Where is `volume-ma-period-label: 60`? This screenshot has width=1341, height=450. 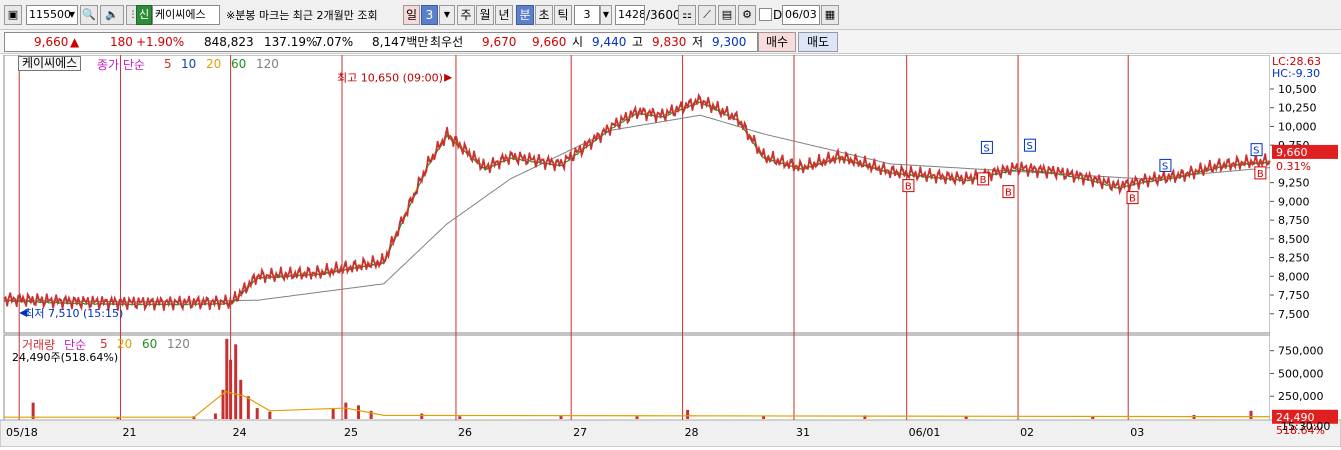 volume-ma-period-label: 60 is located at coordinates (149, 344).